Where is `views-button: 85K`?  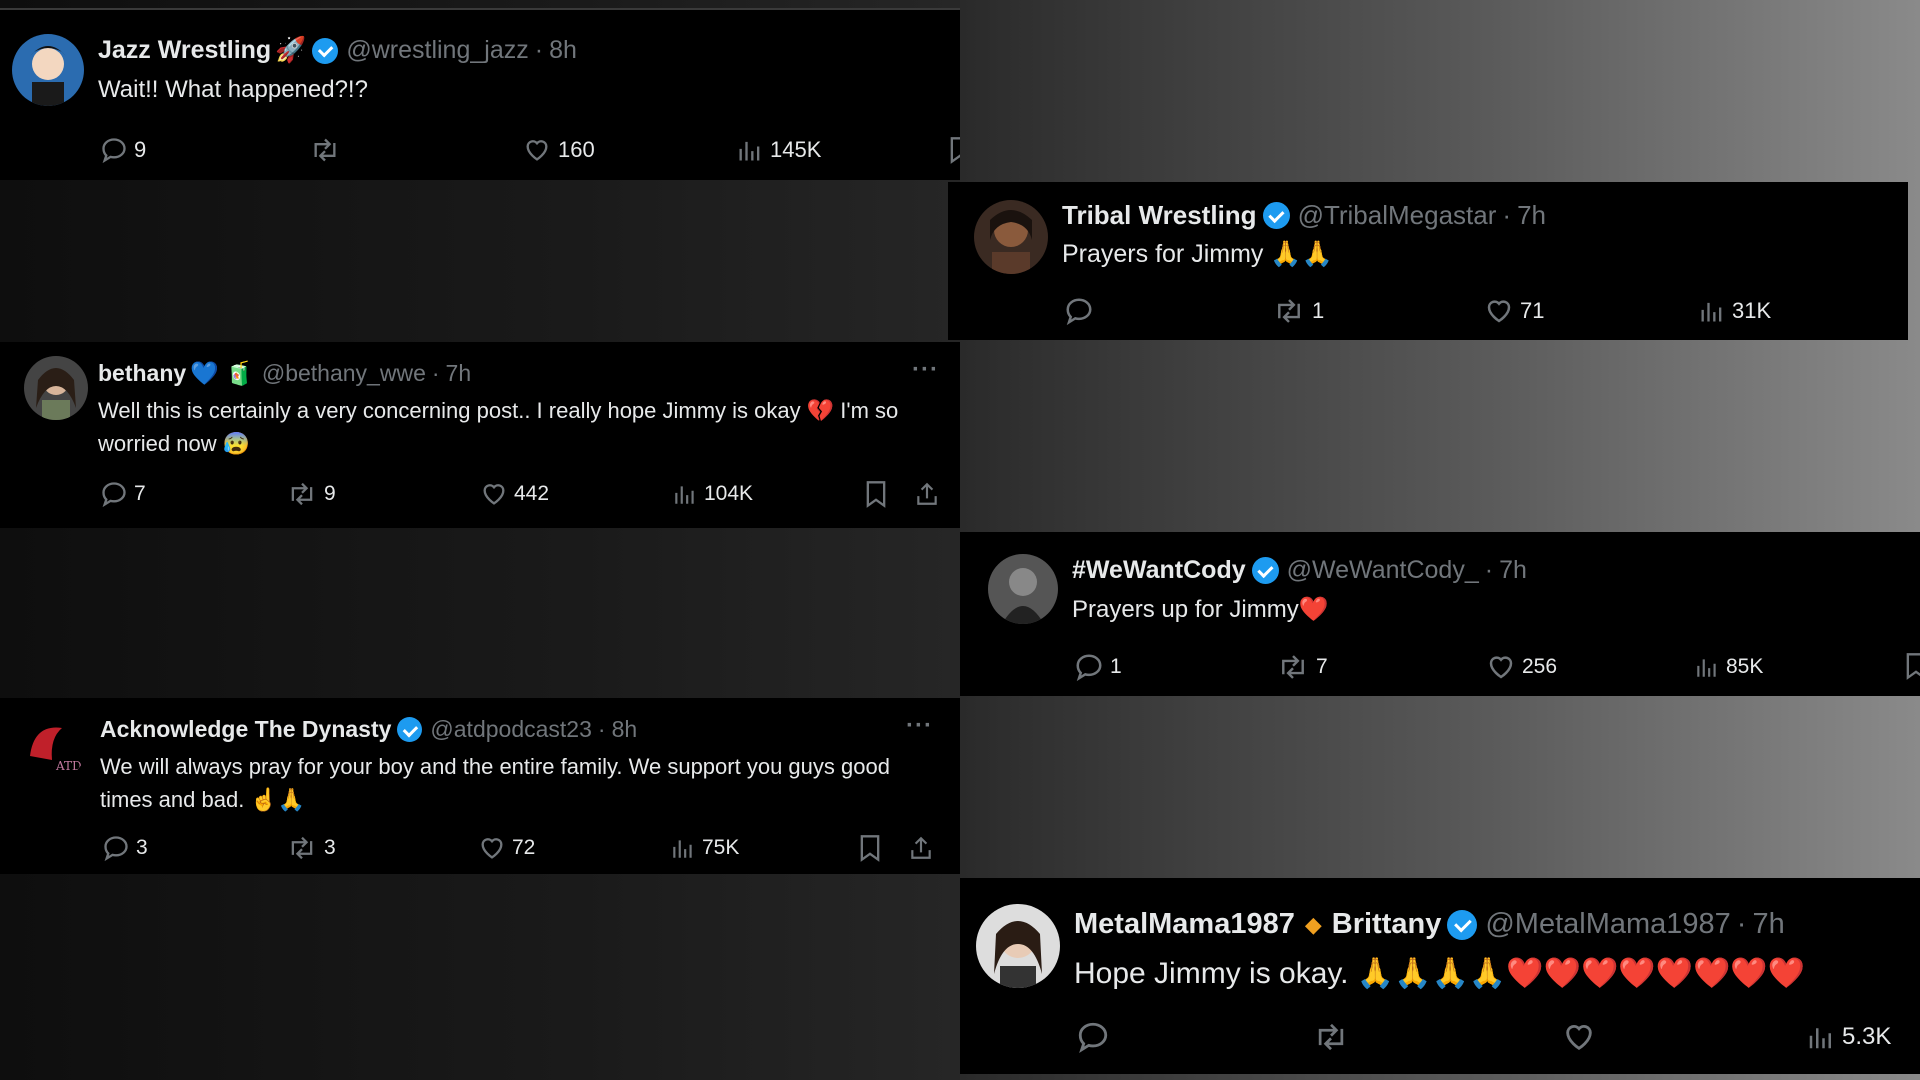 views-button: 85K is located at coordinates (1728, 667).